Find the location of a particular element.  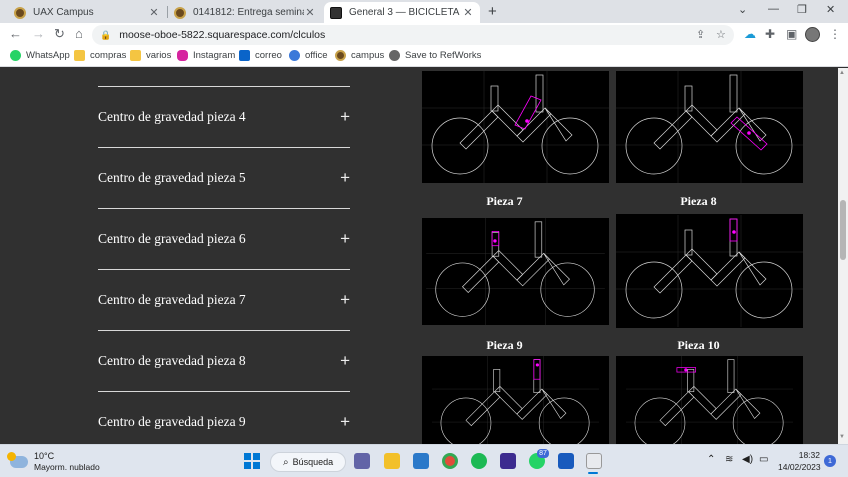

active-app-indicator is located at coordinates (593, 473).